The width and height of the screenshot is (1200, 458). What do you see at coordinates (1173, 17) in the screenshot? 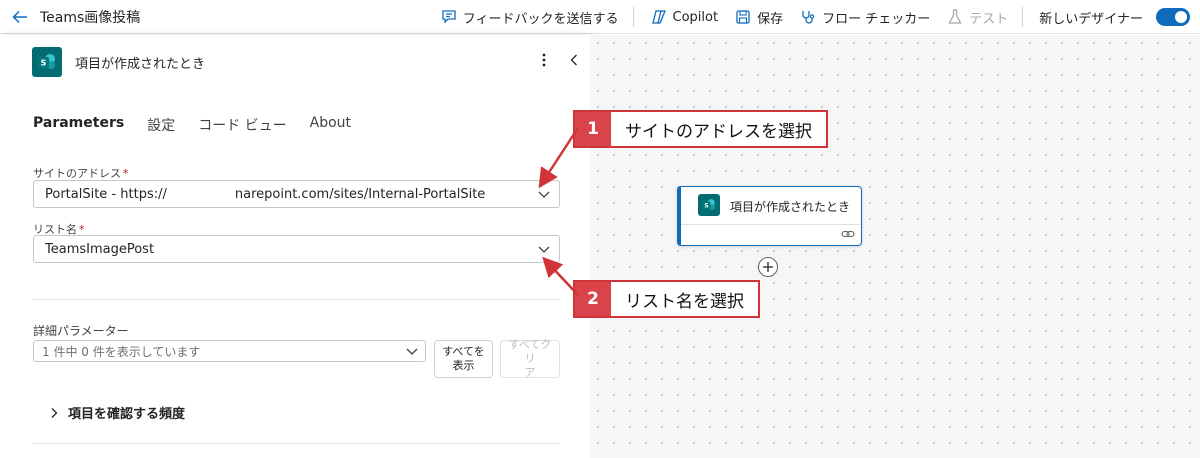
I see `new-designer-toggle` at bounding box center [1173, 17].